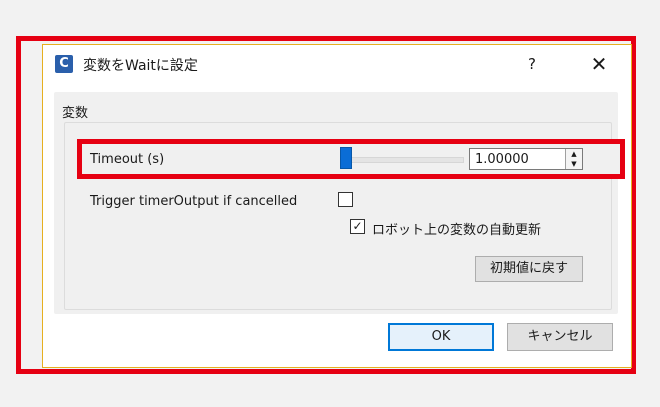  Describe the element at coordinates (441, 337) in the screenshot. I see `ok-button: OK` at that location.